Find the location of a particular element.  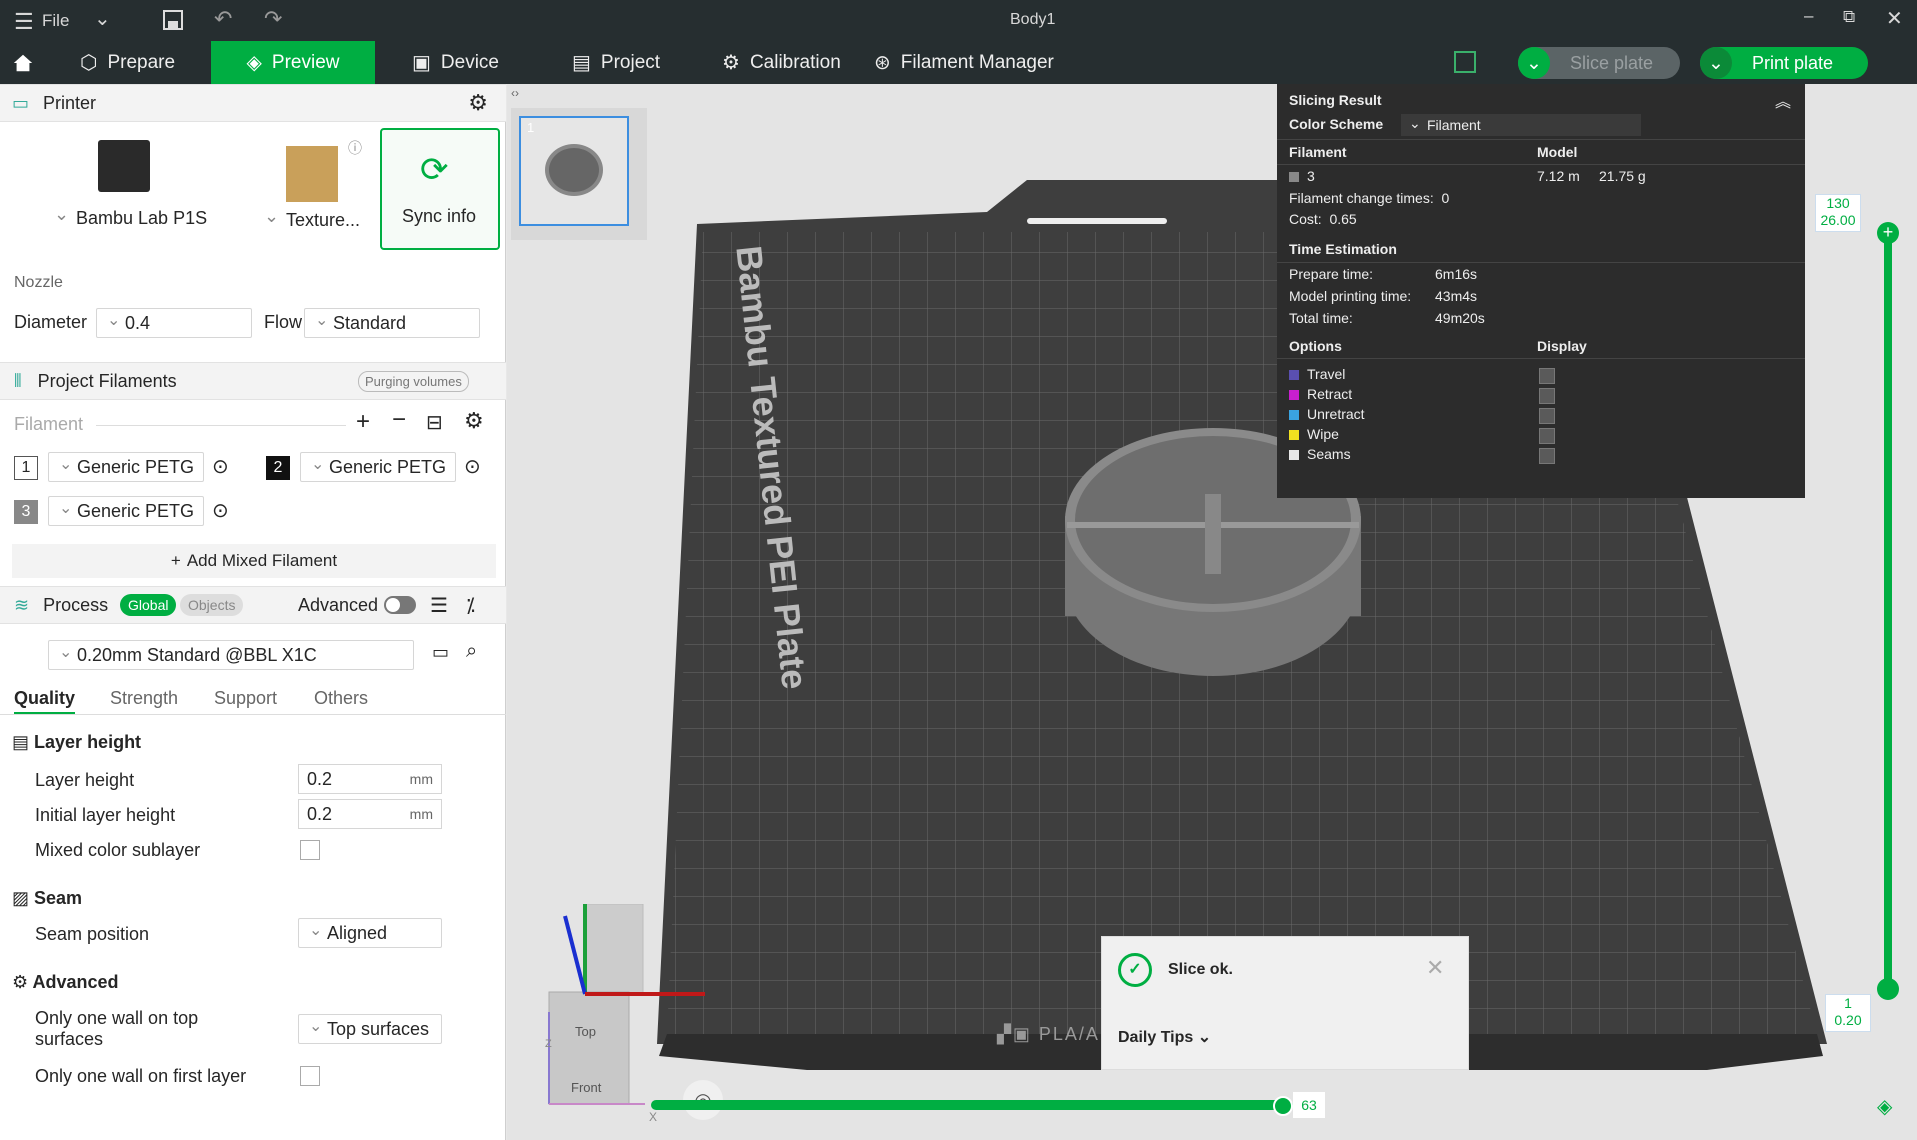

layer-slider-track is located at coordinates (1888, 612).